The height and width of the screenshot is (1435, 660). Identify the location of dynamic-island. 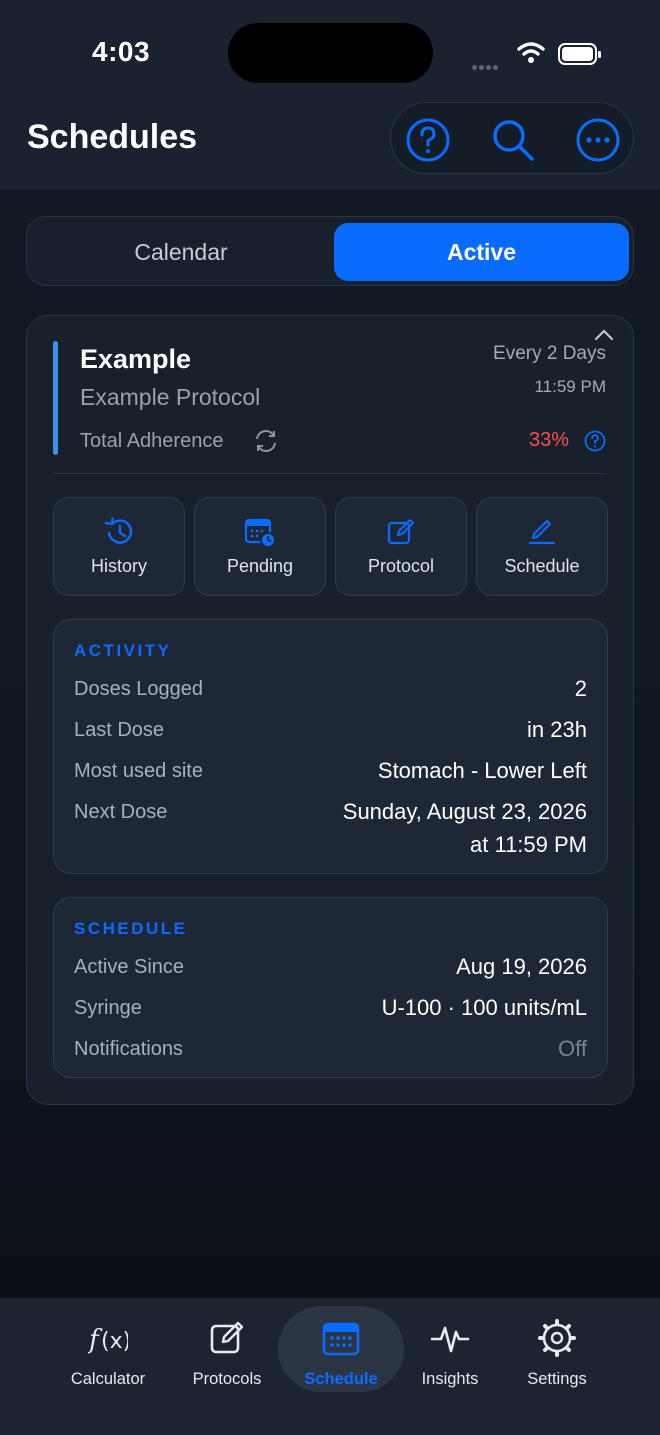
(330, 53).